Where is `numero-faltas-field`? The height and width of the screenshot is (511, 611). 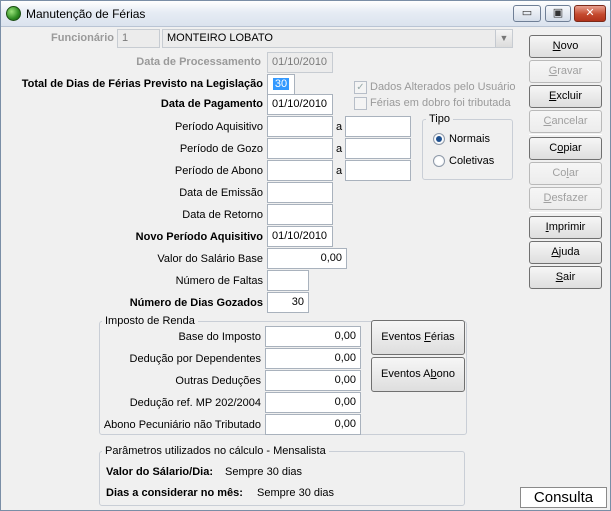
numero-faltas-field is located at coordinates (288, 280).